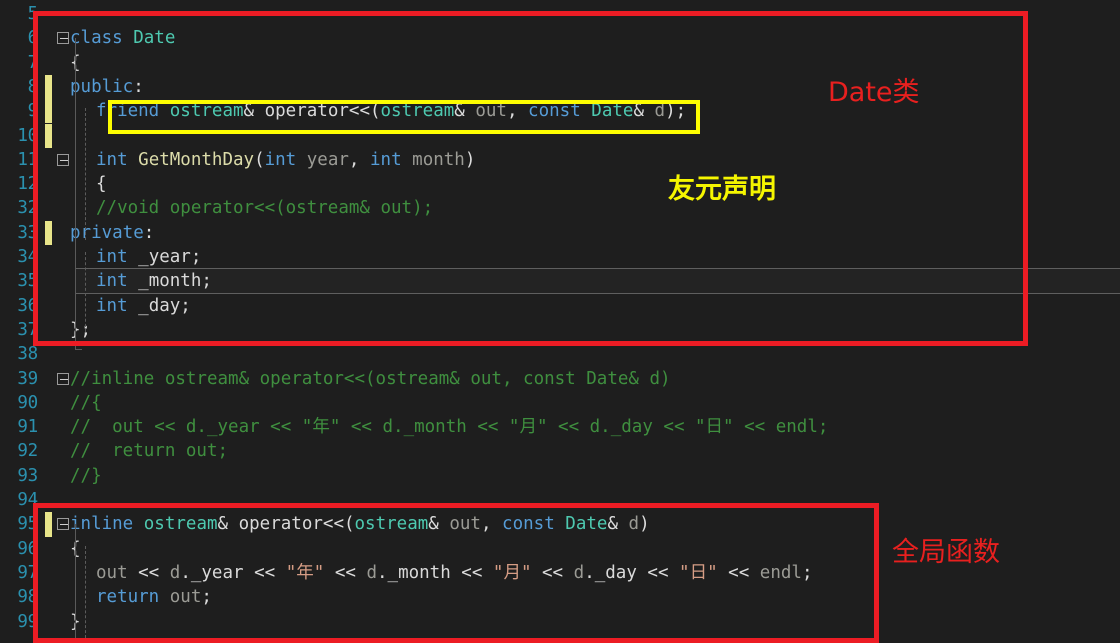 The height and width of the screenshot is (643, 1120). What do you see at coordinates (27, 135) in the screenshot?
I see `line-number: 10` at bounding box center [27, 135].